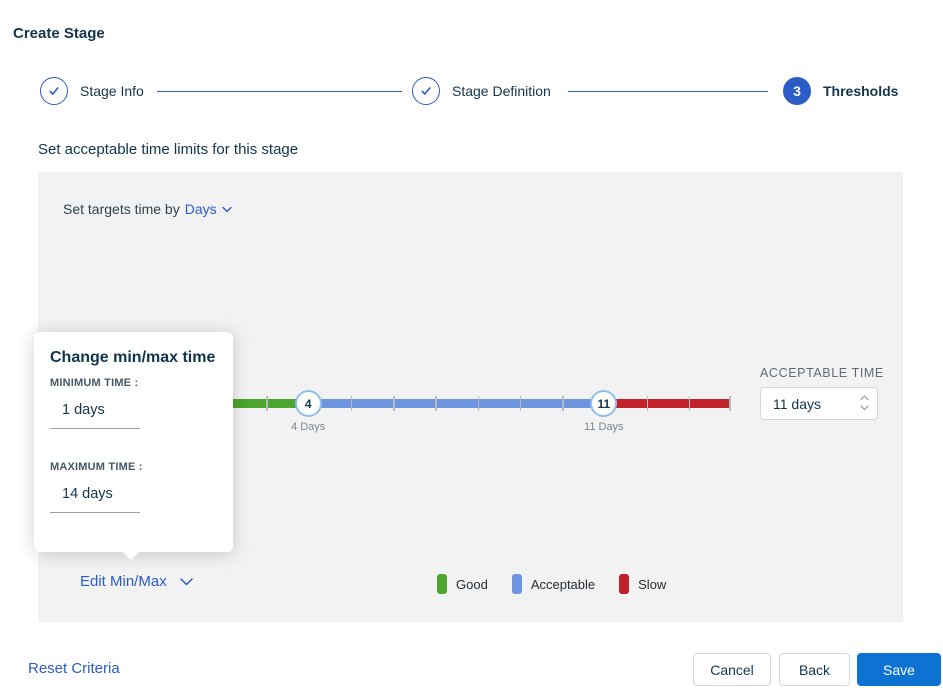 The height and width of the screenshot is (699, 943). What do you see at coordinates (121, 209) in the screenshot?
I see `set-targets-label: Set targets time by` at bounding box center [121, 209].